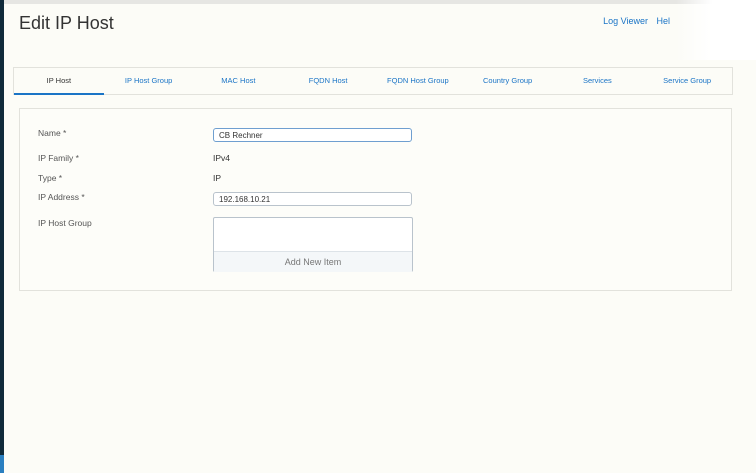 This screenshot has width=756, height=473. Describe the element at coordinates (52, 133) in the screenshot. I see `name-label: Name *` at that location.